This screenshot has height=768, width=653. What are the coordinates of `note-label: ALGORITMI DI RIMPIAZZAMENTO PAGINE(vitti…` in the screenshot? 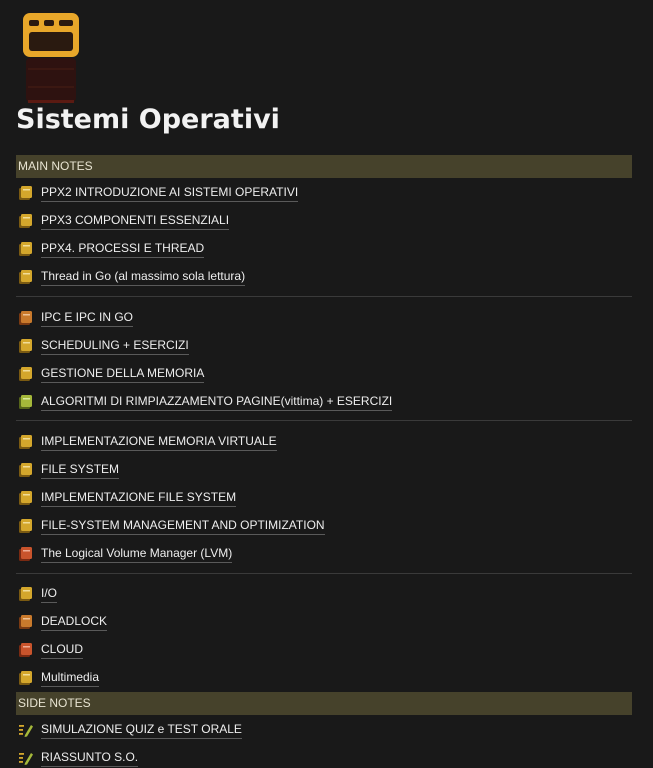 It's located at (217, 402).